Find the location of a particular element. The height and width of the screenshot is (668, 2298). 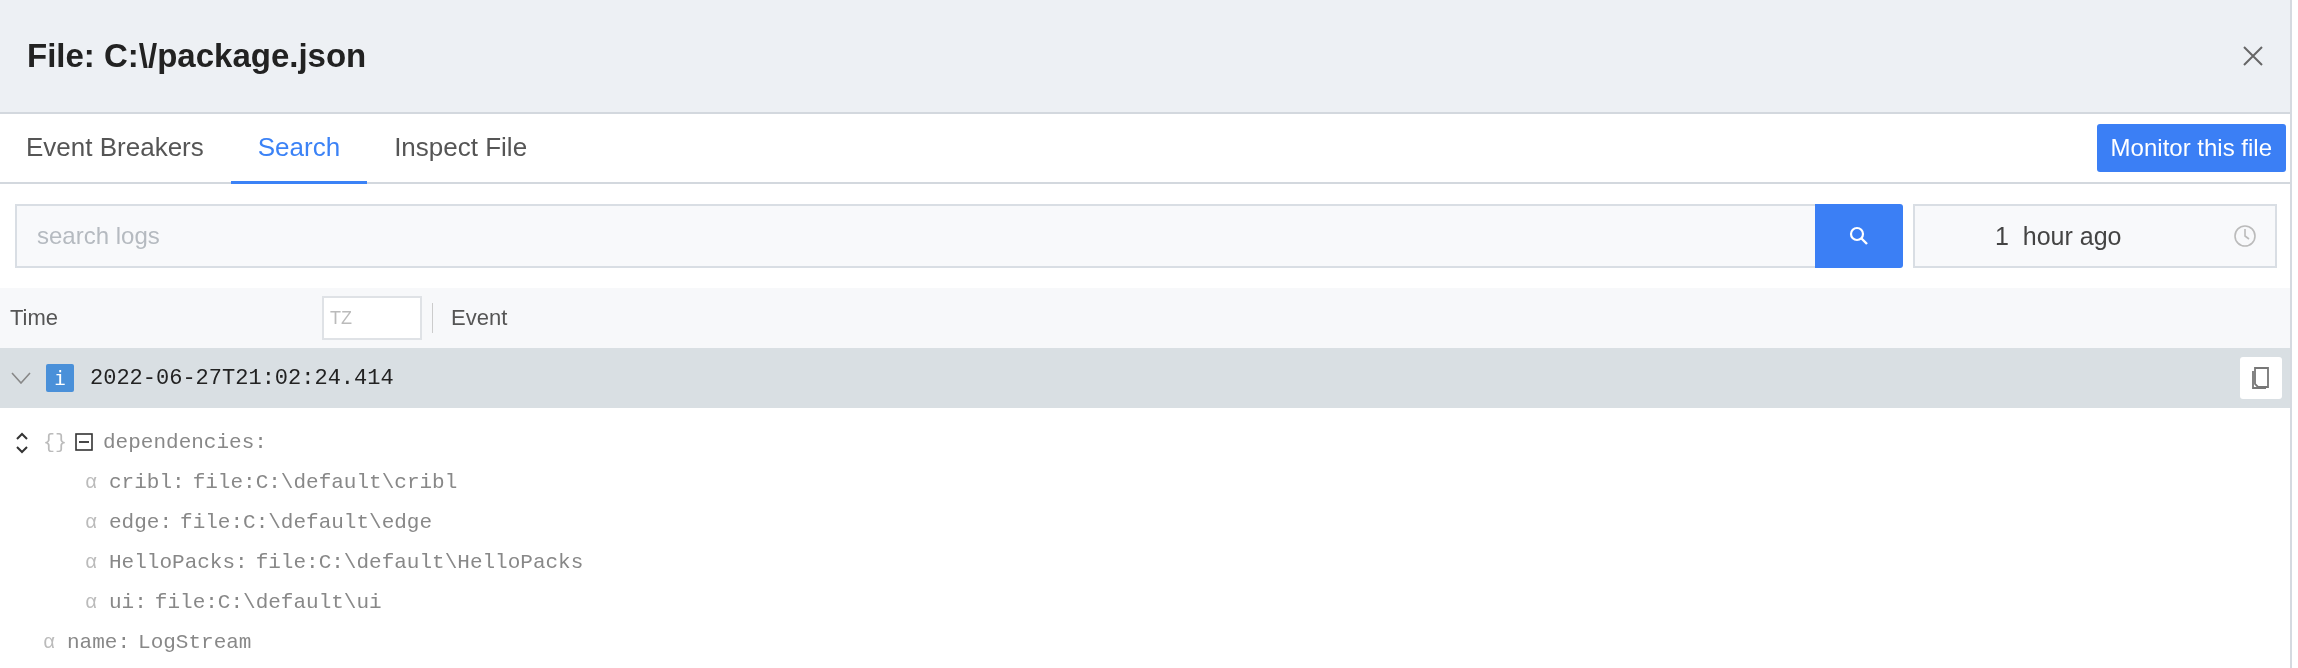

field-key: ui: is located at coordinates (128, 602).